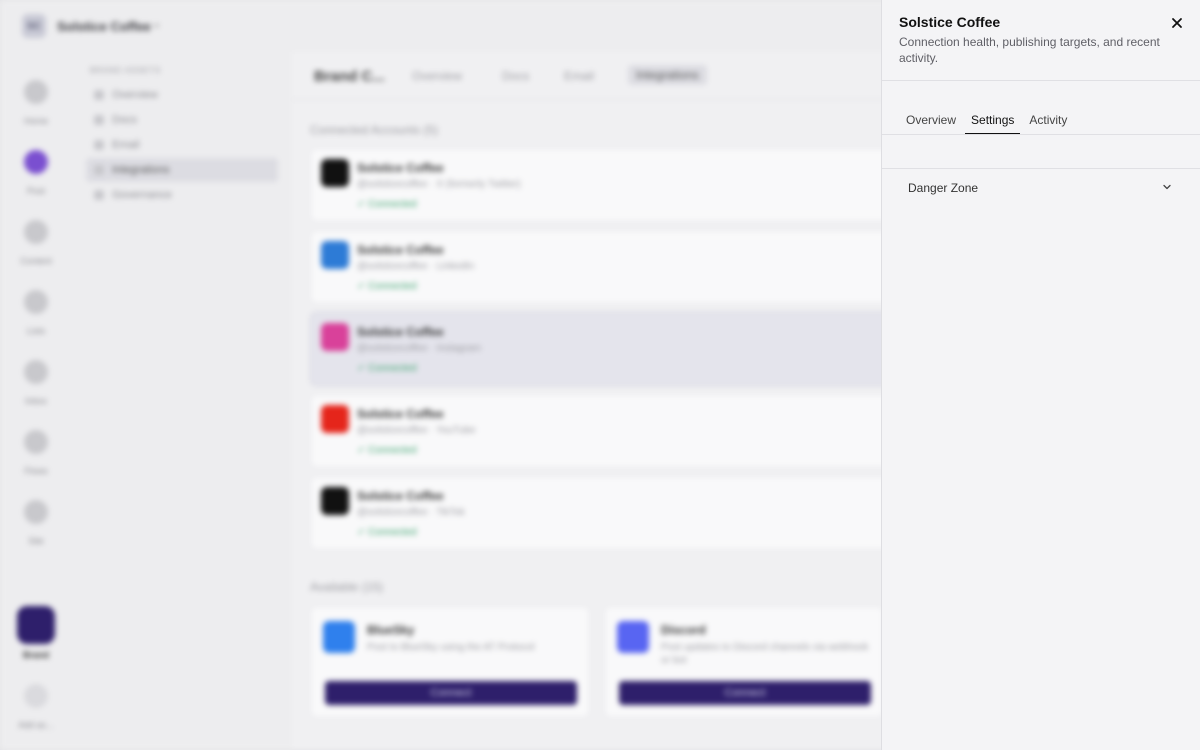 The height and width of the screenshot is (750, 1200). Describe the element at coordinates (36, 512) in the screenshot. I see `site-icon` at that location.